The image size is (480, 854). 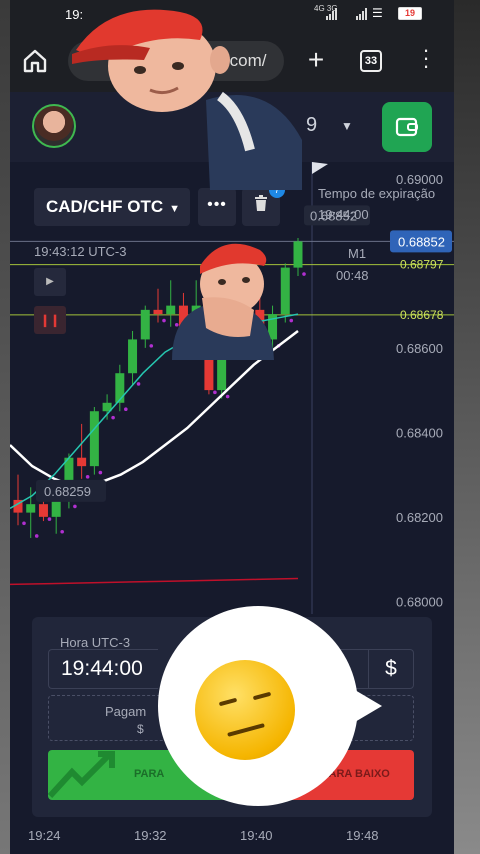 What do you see at coordinates (154, 581) in the screenshot?
I see `moving-average-line` at bounding box center [154, 581].